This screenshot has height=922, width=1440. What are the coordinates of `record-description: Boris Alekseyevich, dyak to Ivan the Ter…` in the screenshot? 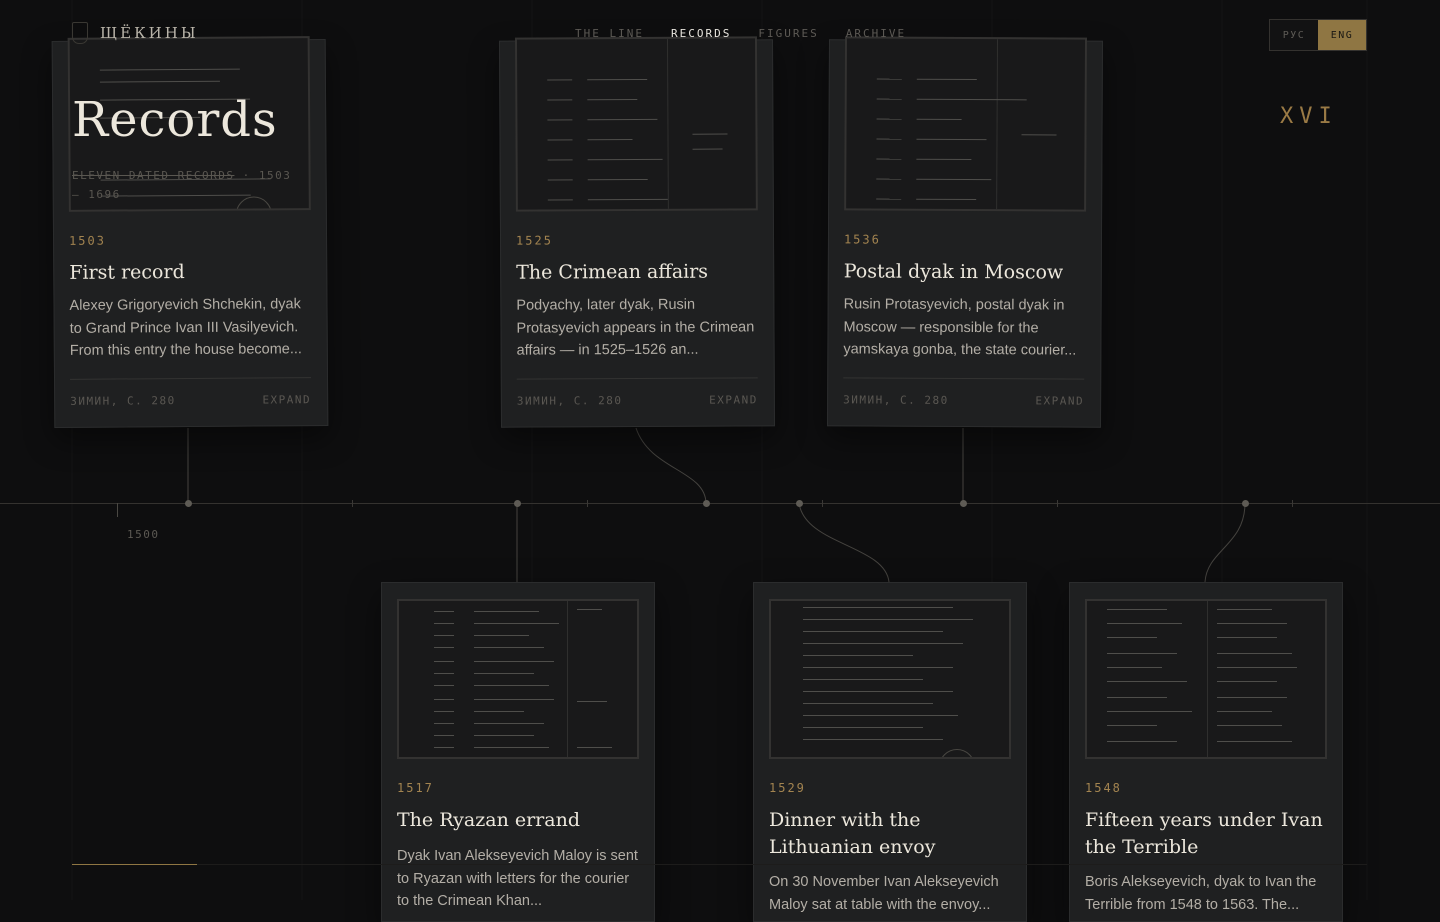 It's located at (1201, 893).